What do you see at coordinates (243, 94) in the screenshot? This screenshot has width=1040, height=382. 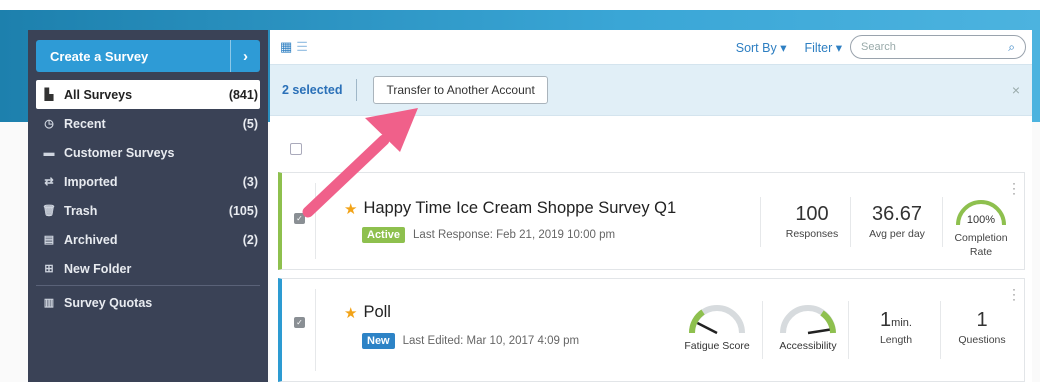 I see `sidebar-item-count: (841)` at bounding box center [243, 94].